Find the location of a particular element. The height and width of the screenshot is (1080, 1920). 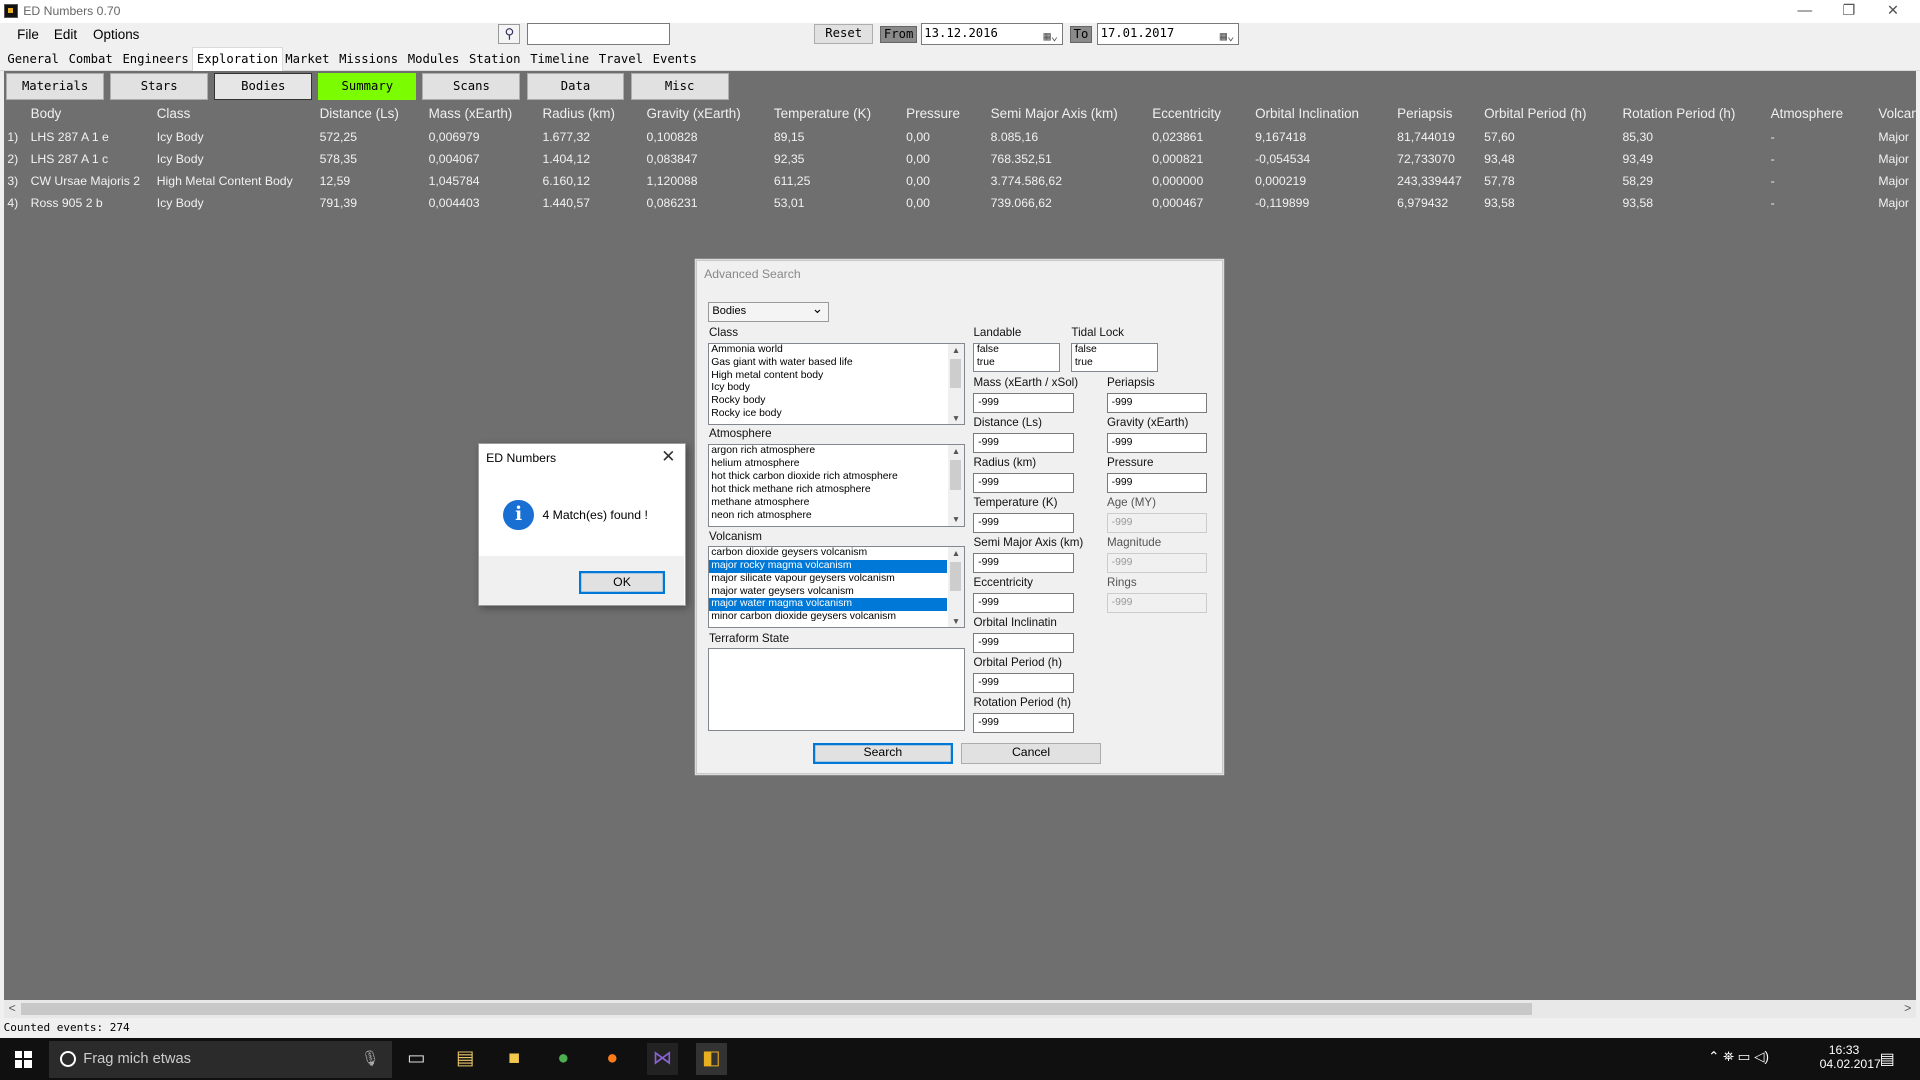

message-close-icon: ✕ is located at coordinates (668, 456).